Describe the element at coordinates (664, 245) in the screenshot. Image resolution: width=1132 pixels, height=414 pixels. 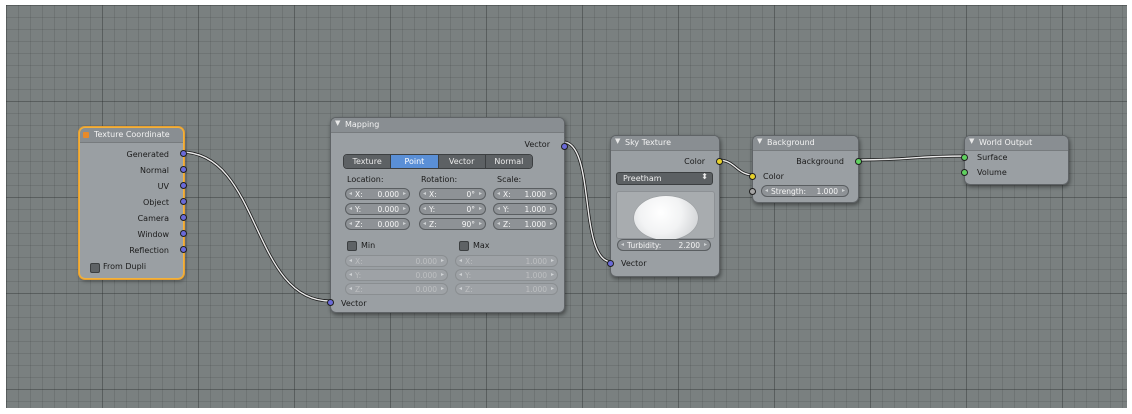
I see `turbidity-field: ◂ Turbidity: 2.200 ▸` at that location.